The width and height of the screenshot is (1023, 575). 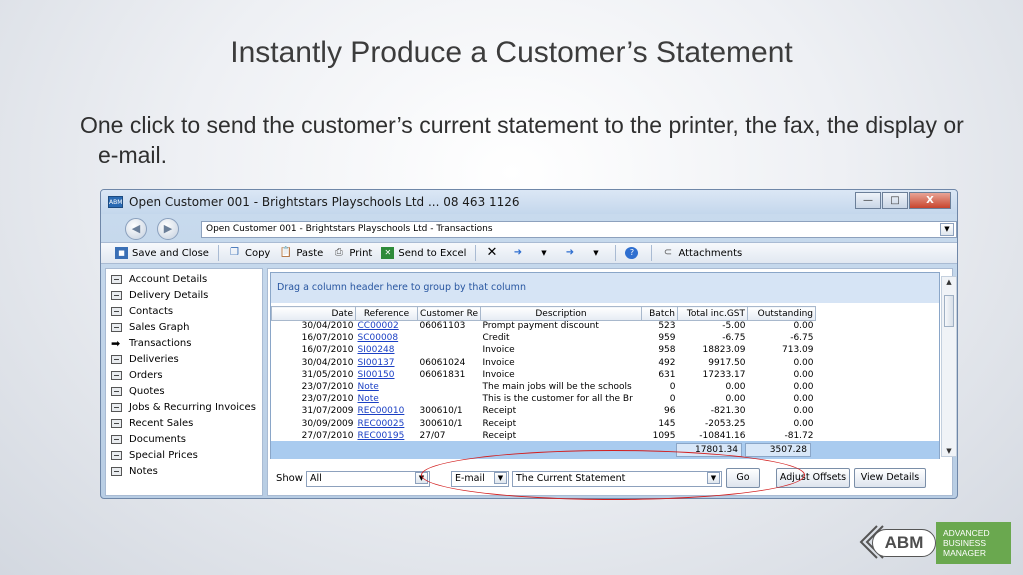 What do you see at coordinates (470, 478) in the screenshot?
I see `send-method-value: E-mail` at bounding box center [470, 478].